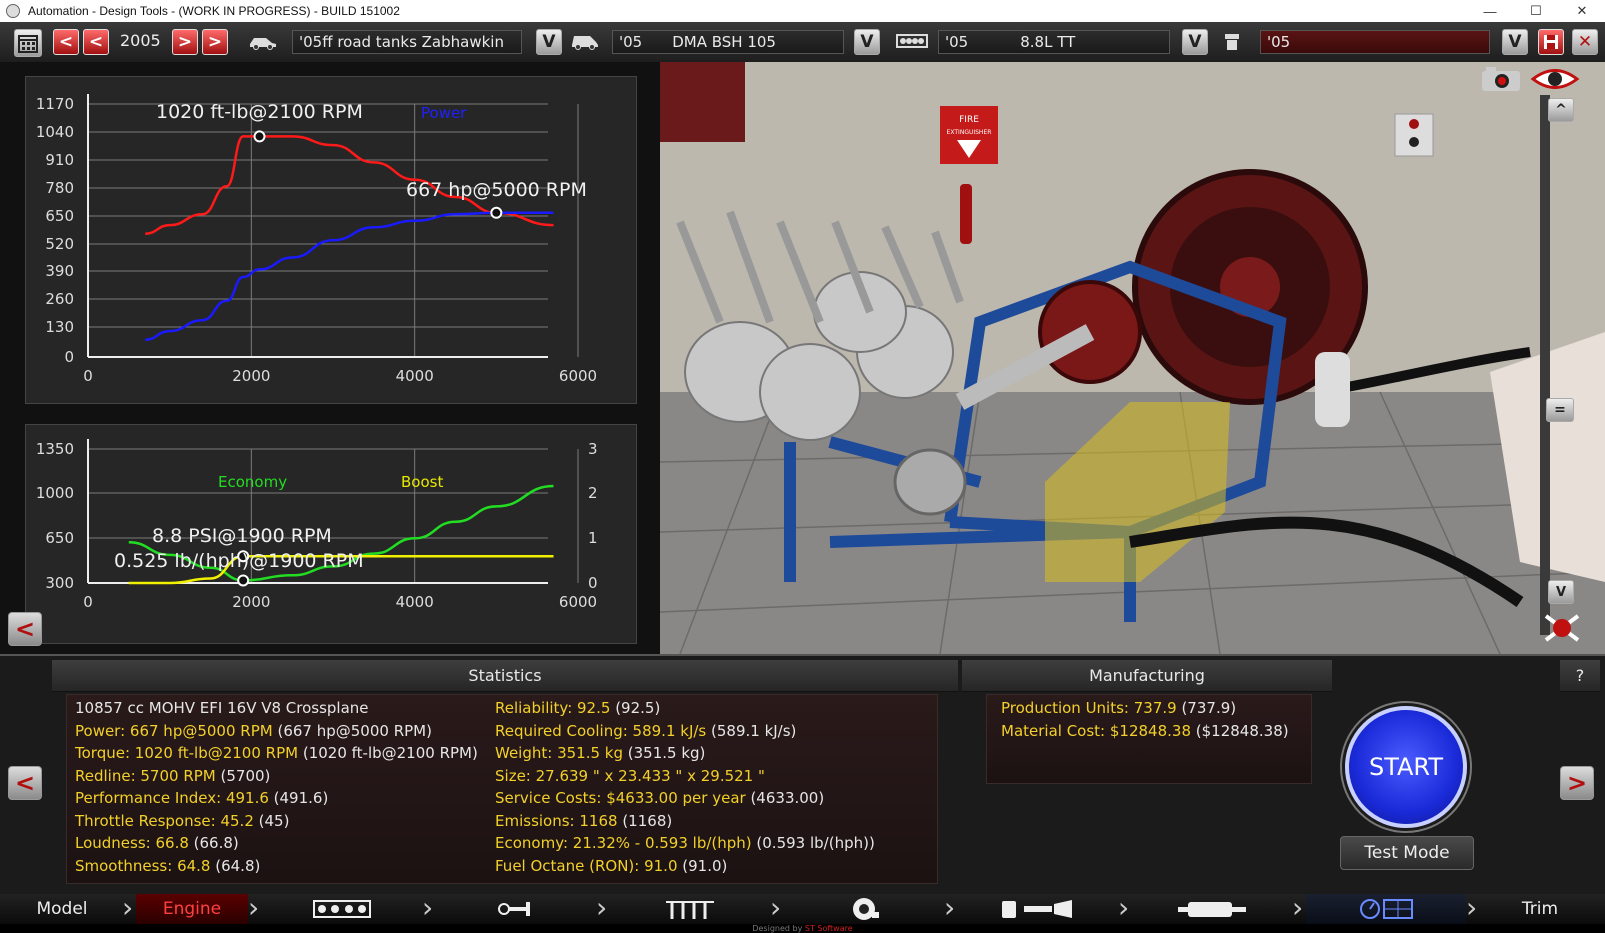 This screenshot has width=1605, height=933. Describe the element at coordinates (243, 580) in the screenshot. I see `economy-marker` at that location.